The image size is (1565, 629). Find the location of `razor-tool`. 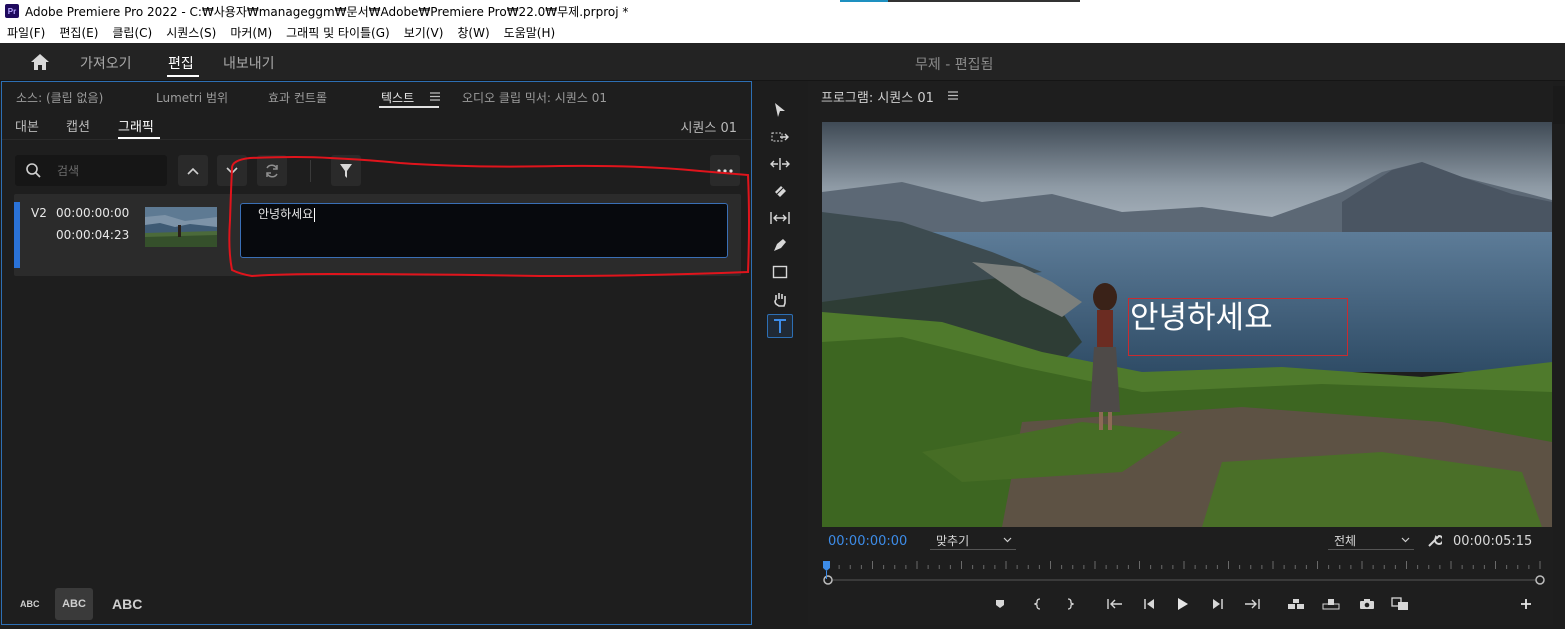

razor-tool is located at coordinates (780, 191).